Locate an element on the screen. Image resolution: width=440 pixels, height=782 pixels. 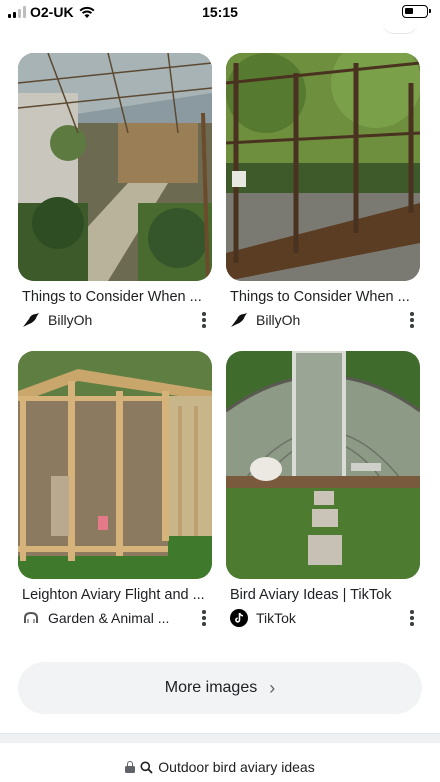
result-title: Bird Aviary Ideas | TikTok is located at coordinates (325, 595).